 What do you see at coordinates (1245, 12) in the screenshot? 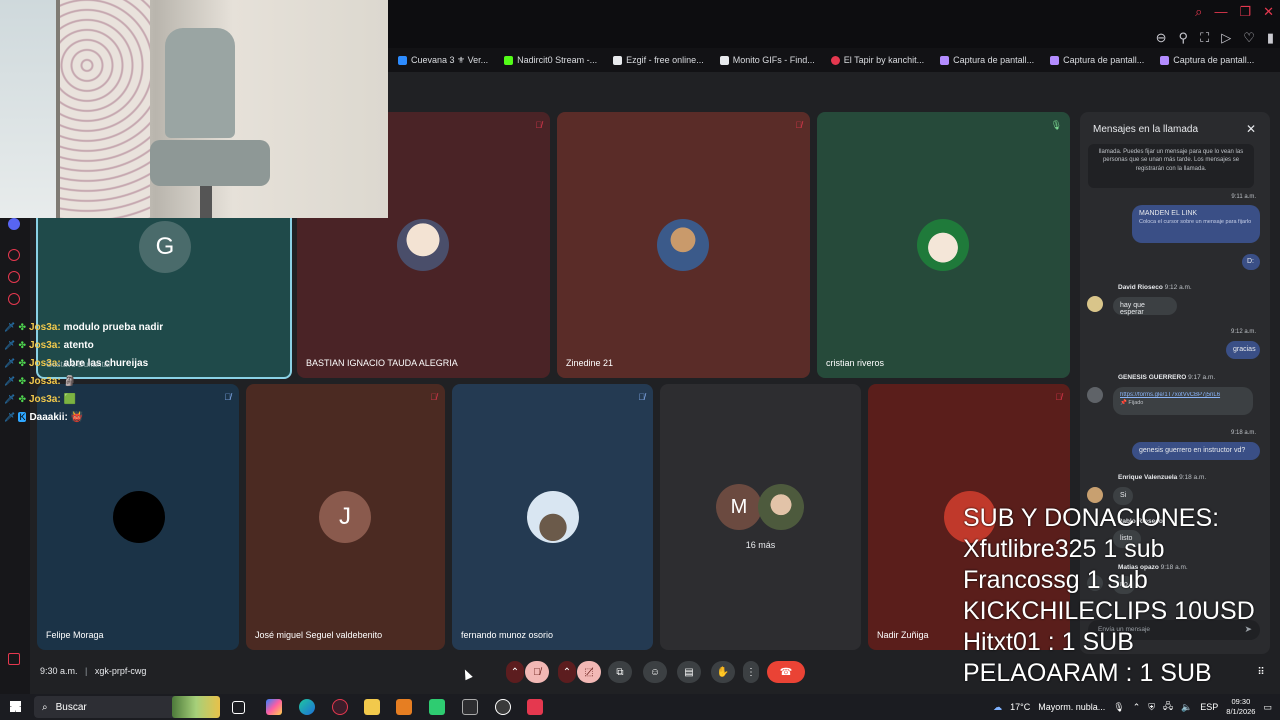
I see `maximize-icon: ❐` at bounding box center [1245, 12].